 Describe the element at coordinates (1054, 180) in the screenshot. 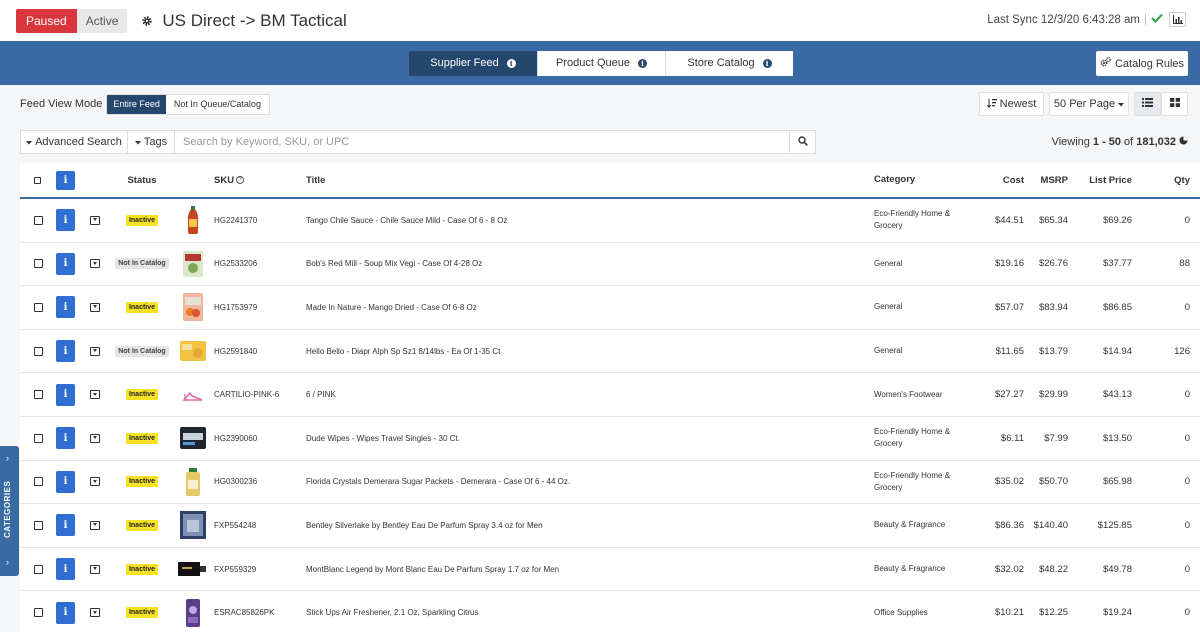

I see `msrp-header: MSRP` at that location.